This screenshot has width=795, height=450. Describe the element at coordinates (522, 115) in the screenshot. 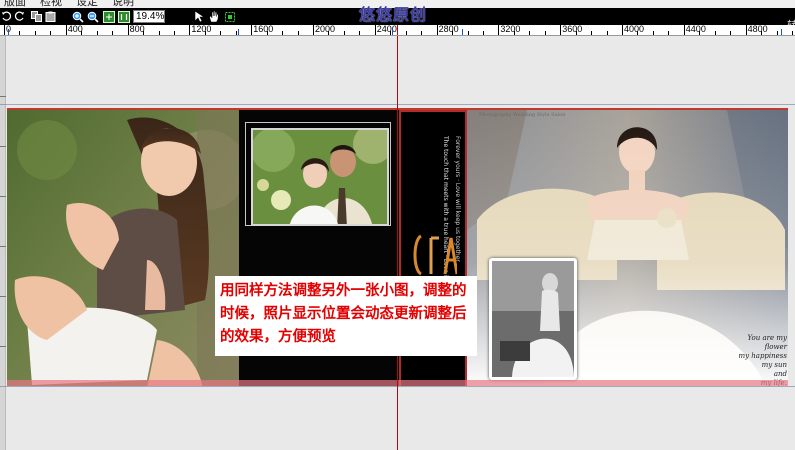

I see `top-script-text: Photography Wedding Style Salon` at that location.